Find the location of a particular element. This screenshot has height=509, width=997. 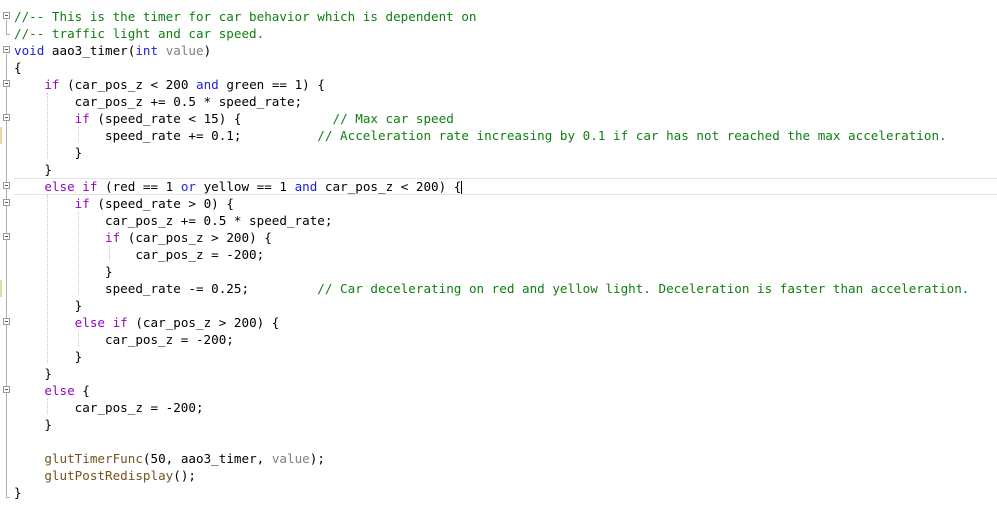

code-token: glutTimerFunc is located at coordinates (93, 458).